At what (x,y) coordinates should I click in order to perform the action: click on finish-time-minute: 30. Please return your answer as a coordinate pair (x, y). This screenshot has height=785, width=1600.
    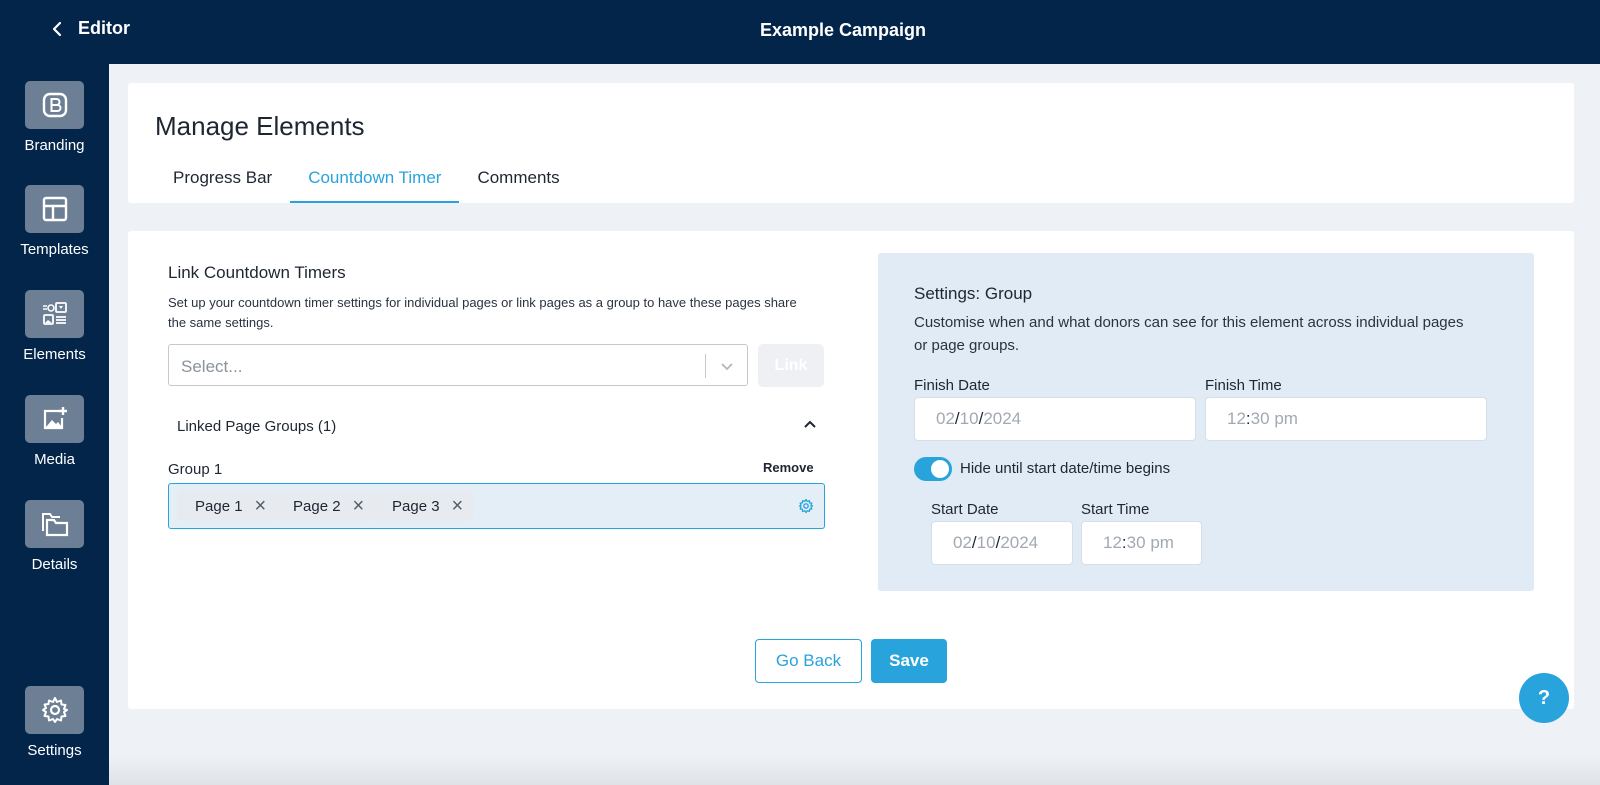
    Looking at the image, I should click on (1260, 418).